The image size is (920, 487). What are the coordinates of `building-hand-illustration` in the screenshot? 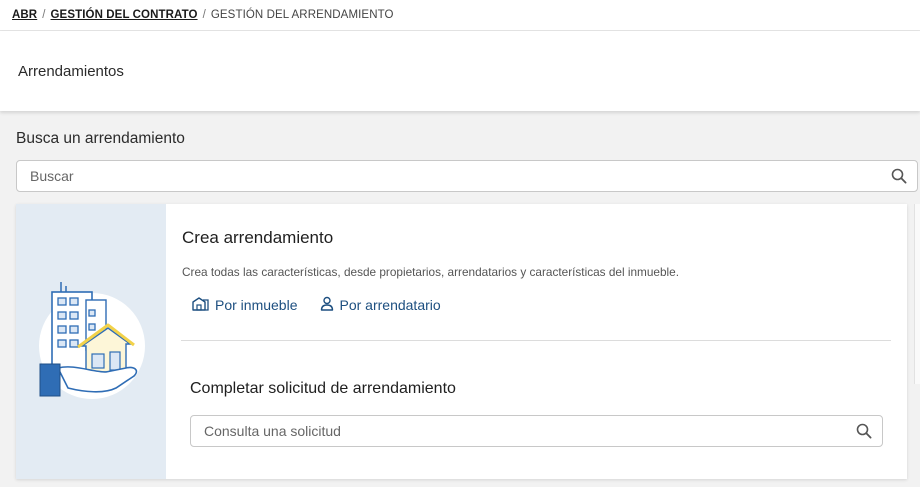 It's located at (92, 340).